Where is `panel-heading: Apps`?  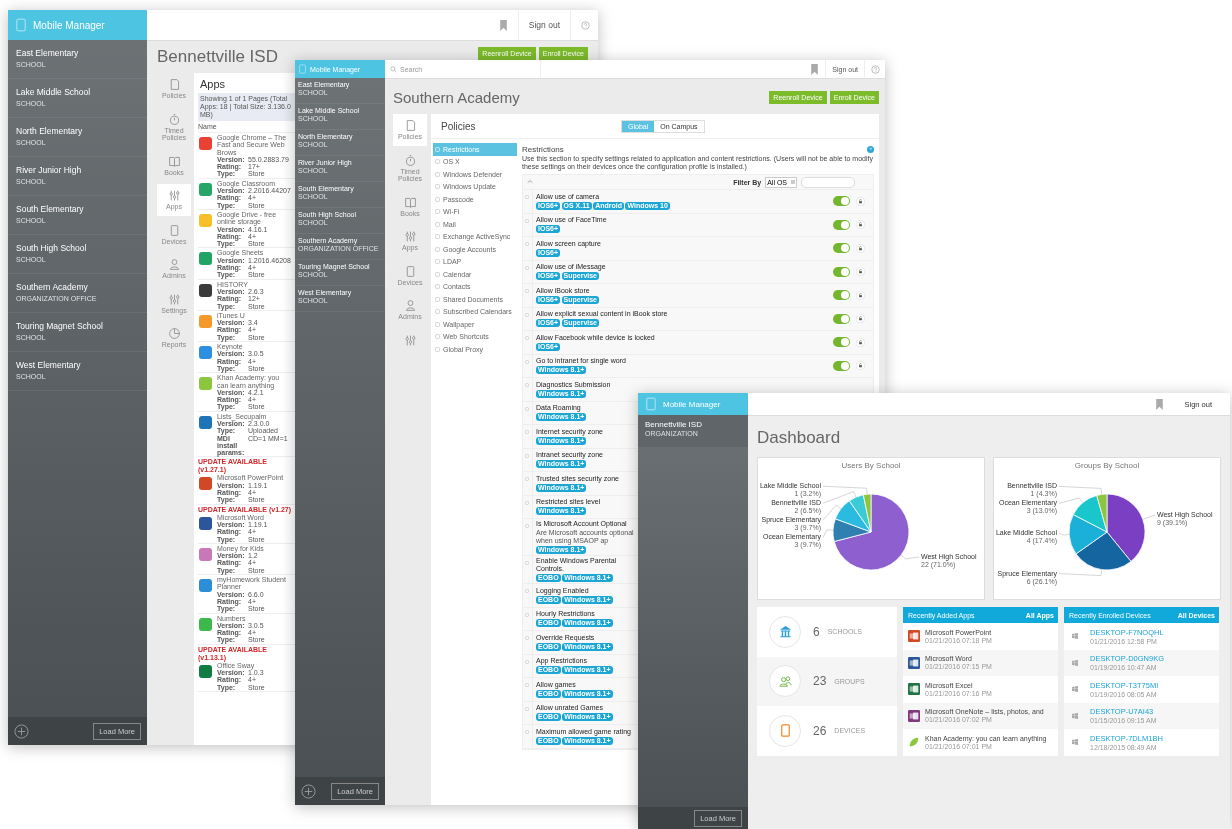 panel-heading: Apps is located at coordinates (213, 84).